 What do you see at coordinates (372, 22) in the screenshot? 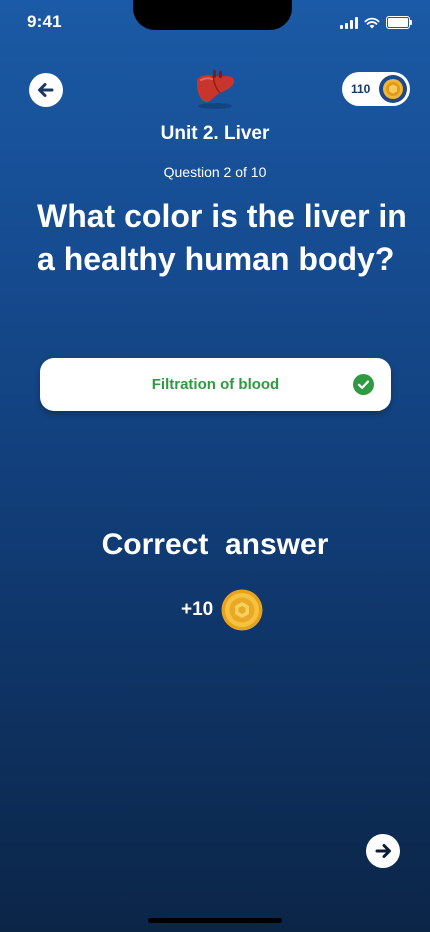
I see `wifi-icon` at bounding box center [372, 22].